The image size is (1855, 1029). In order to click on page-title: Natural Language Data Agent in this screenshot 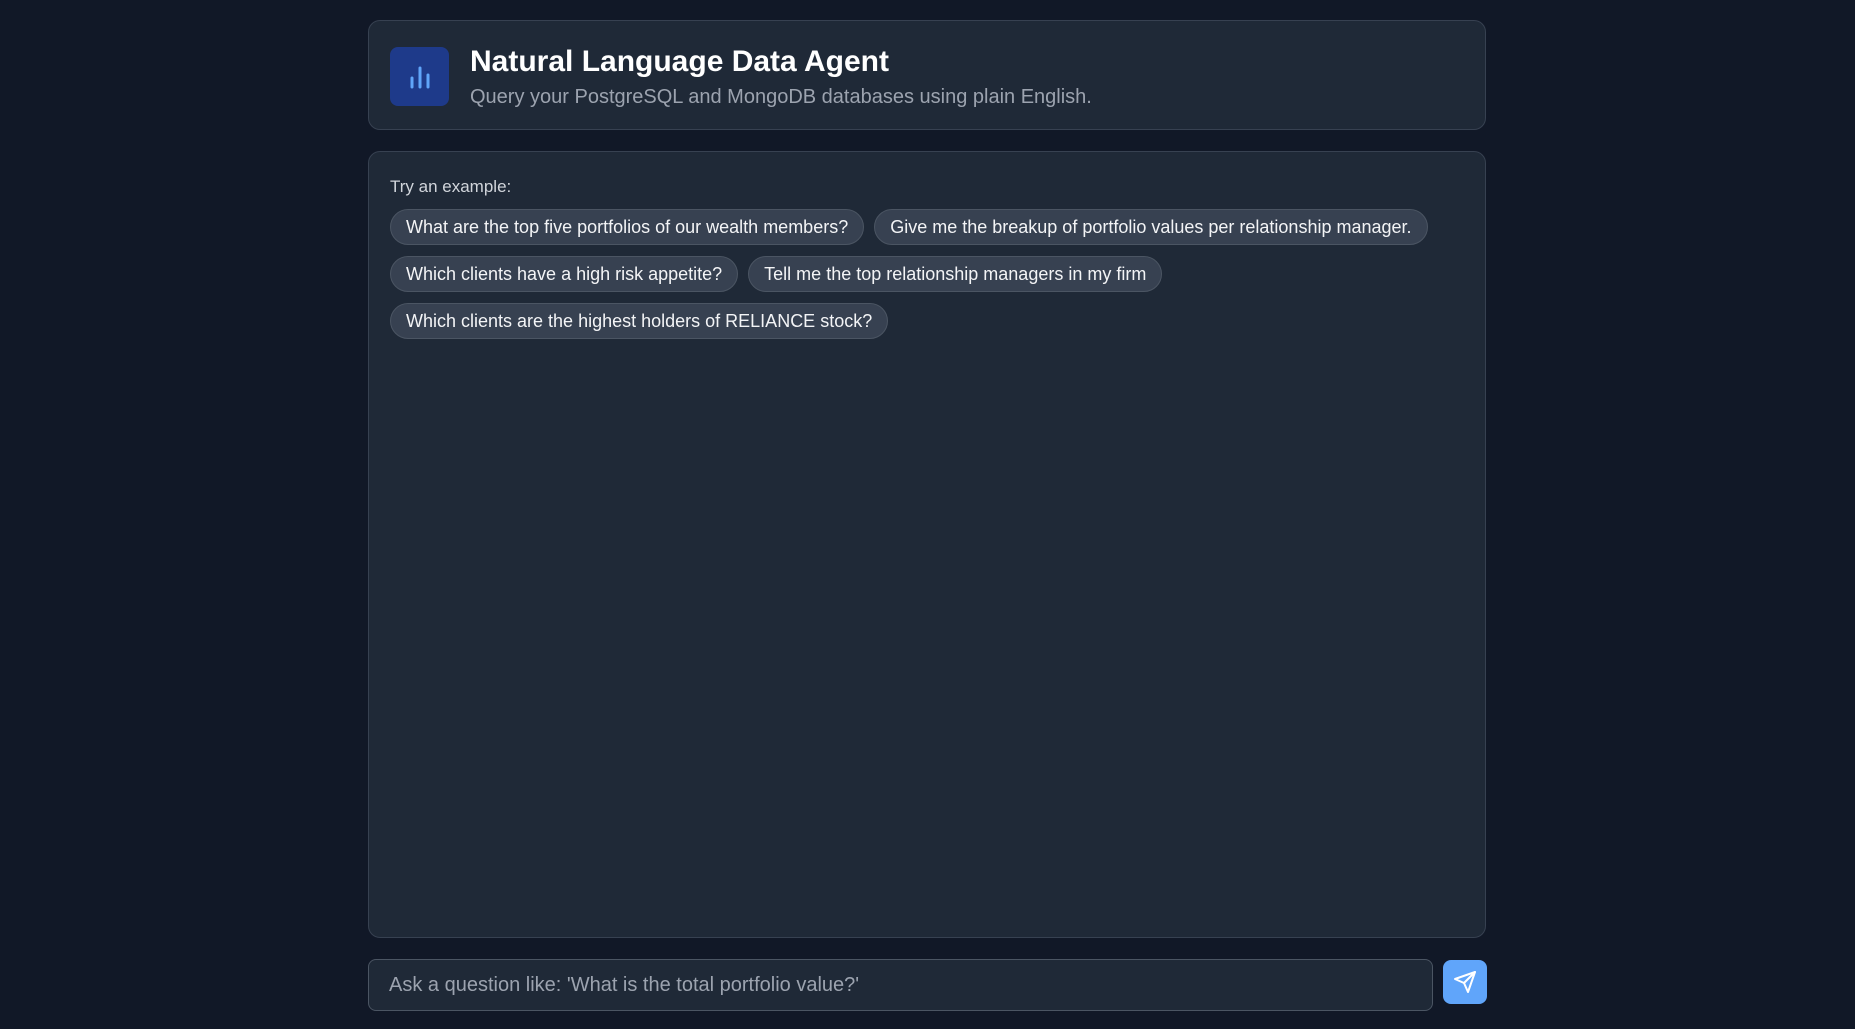, I will do `click(679, 61)`.